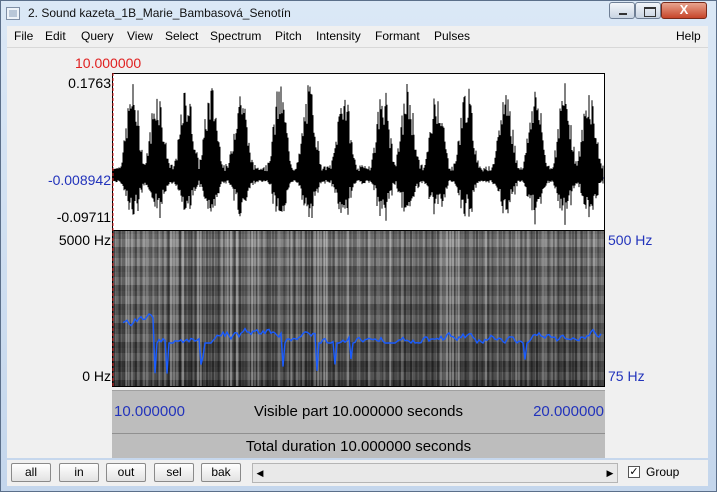 The image size is (717, 492). What do you see at coordinates (663, 472) in the screenshot?
I see `group-label: Group` at bounding box center [663, 472].